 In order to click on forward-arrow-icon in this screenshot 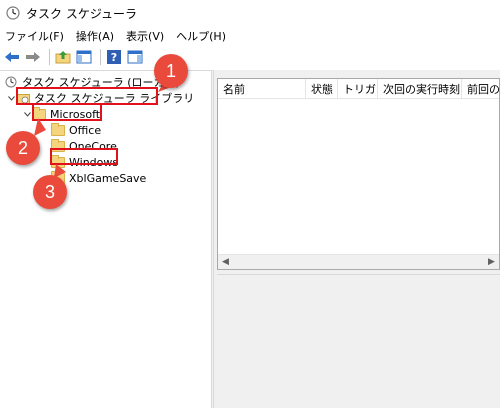, I will do `click(33, 57)`.